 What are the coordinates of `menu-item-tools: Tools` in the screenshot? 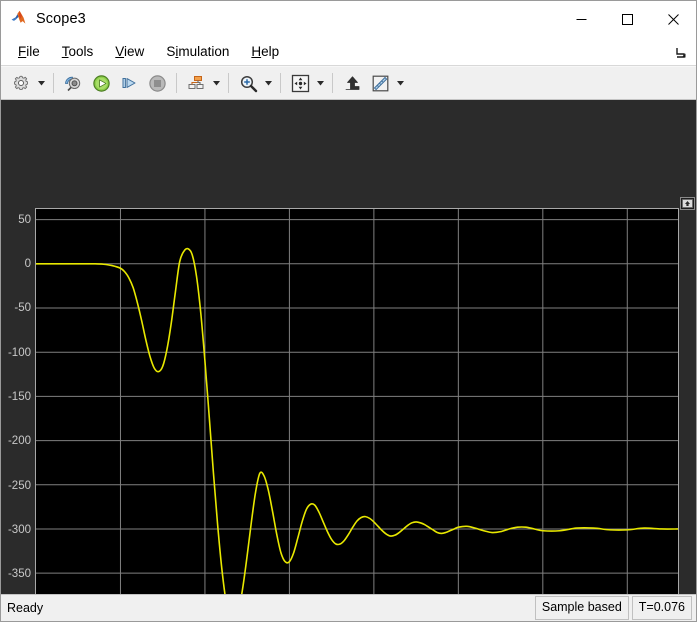 It's located at (79, 51).